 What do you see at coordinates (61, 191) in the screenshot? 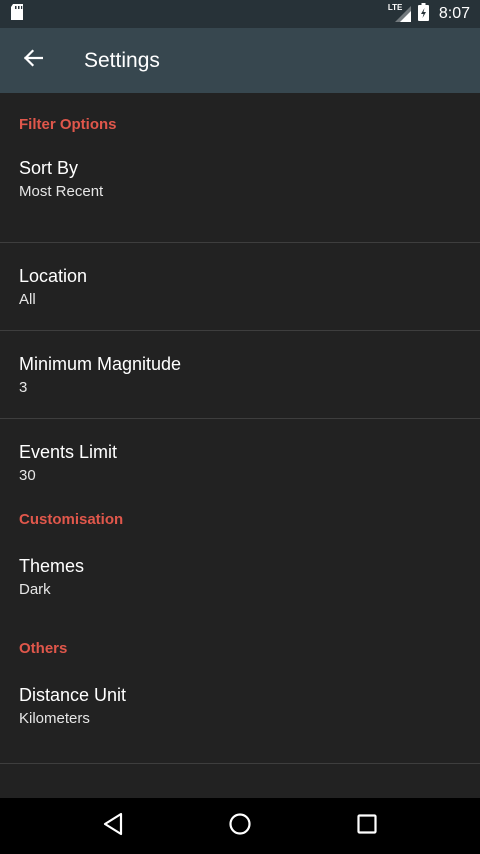
I see `pref-summary: Most Recent` at bounding box center [61, 191].